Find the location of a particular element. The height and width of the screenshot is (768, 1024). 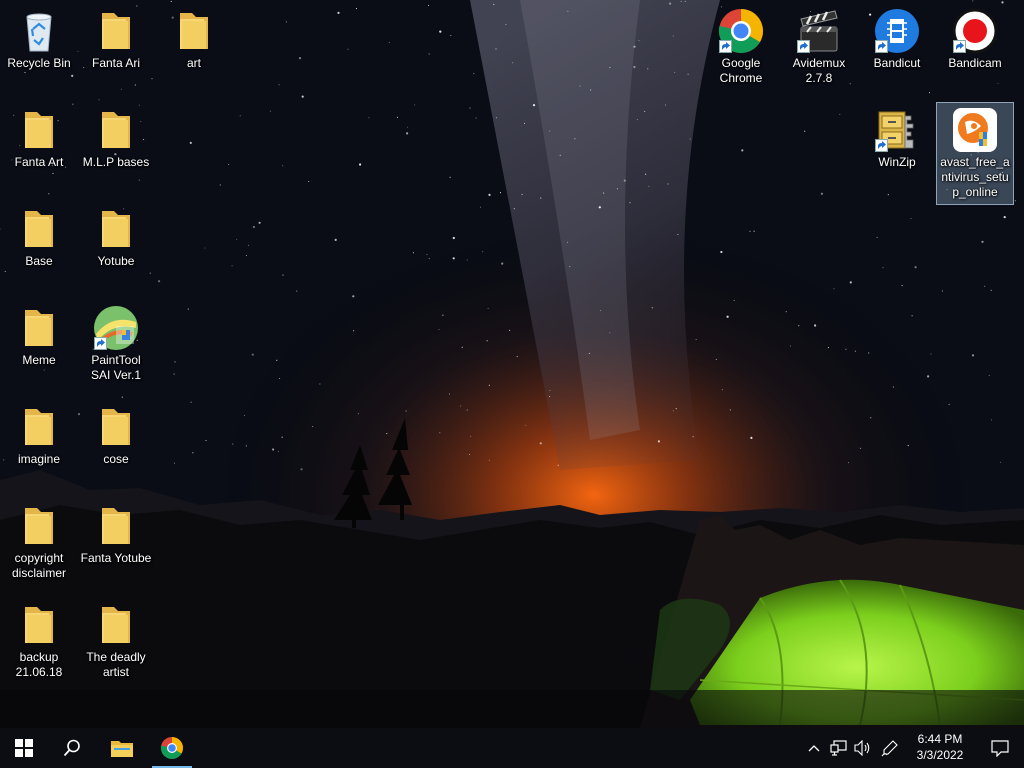

desktop-icon-yotube: Yotube is located at coordinates (116, 237).